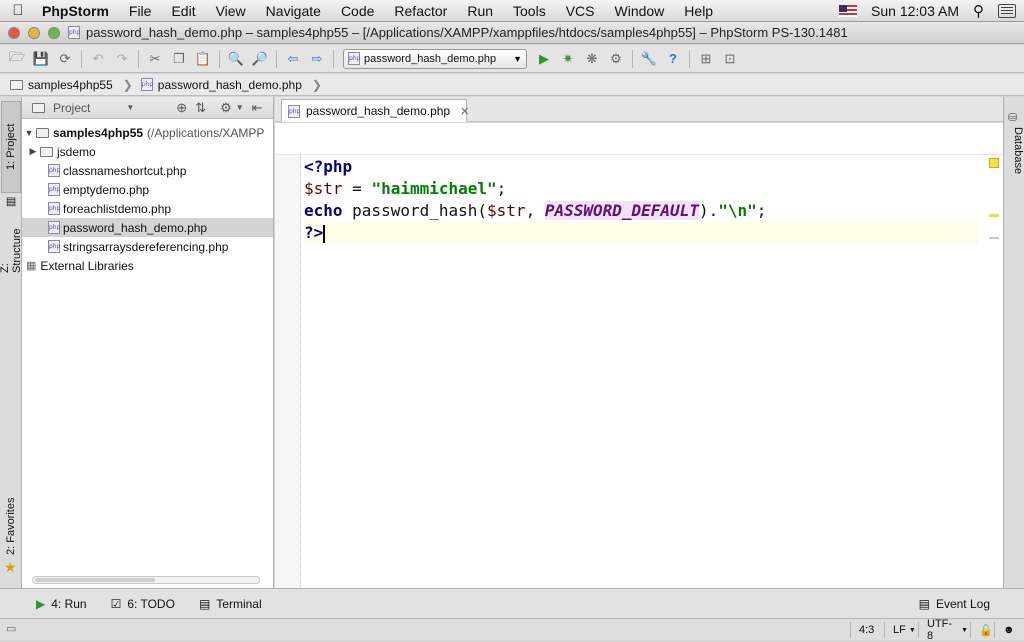  Describe the element at coordinates (116, 603) in the screenshot. I see `todo-icon: ☑` at that location.